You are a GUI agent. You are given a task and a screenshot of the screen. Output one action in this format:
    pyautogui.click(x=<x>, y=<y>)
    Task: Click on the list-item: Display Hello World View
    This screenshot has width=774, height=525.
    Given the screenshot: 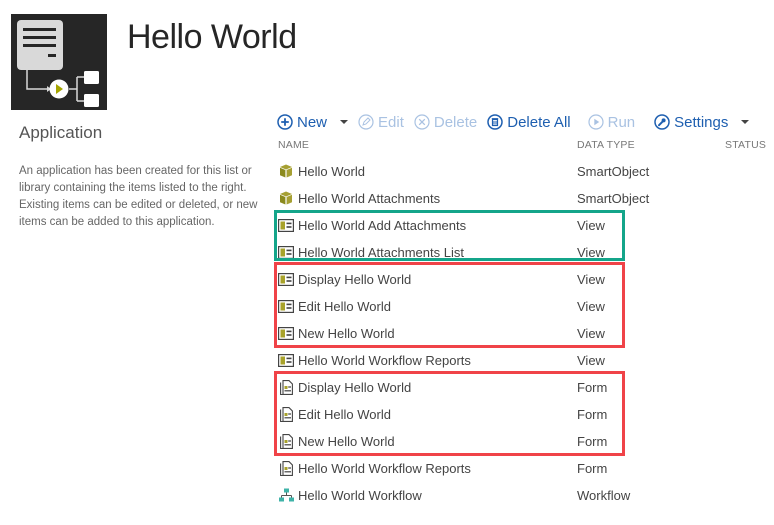 What is the action you would take?
    pyautogui.click(x=448, y=279)
    